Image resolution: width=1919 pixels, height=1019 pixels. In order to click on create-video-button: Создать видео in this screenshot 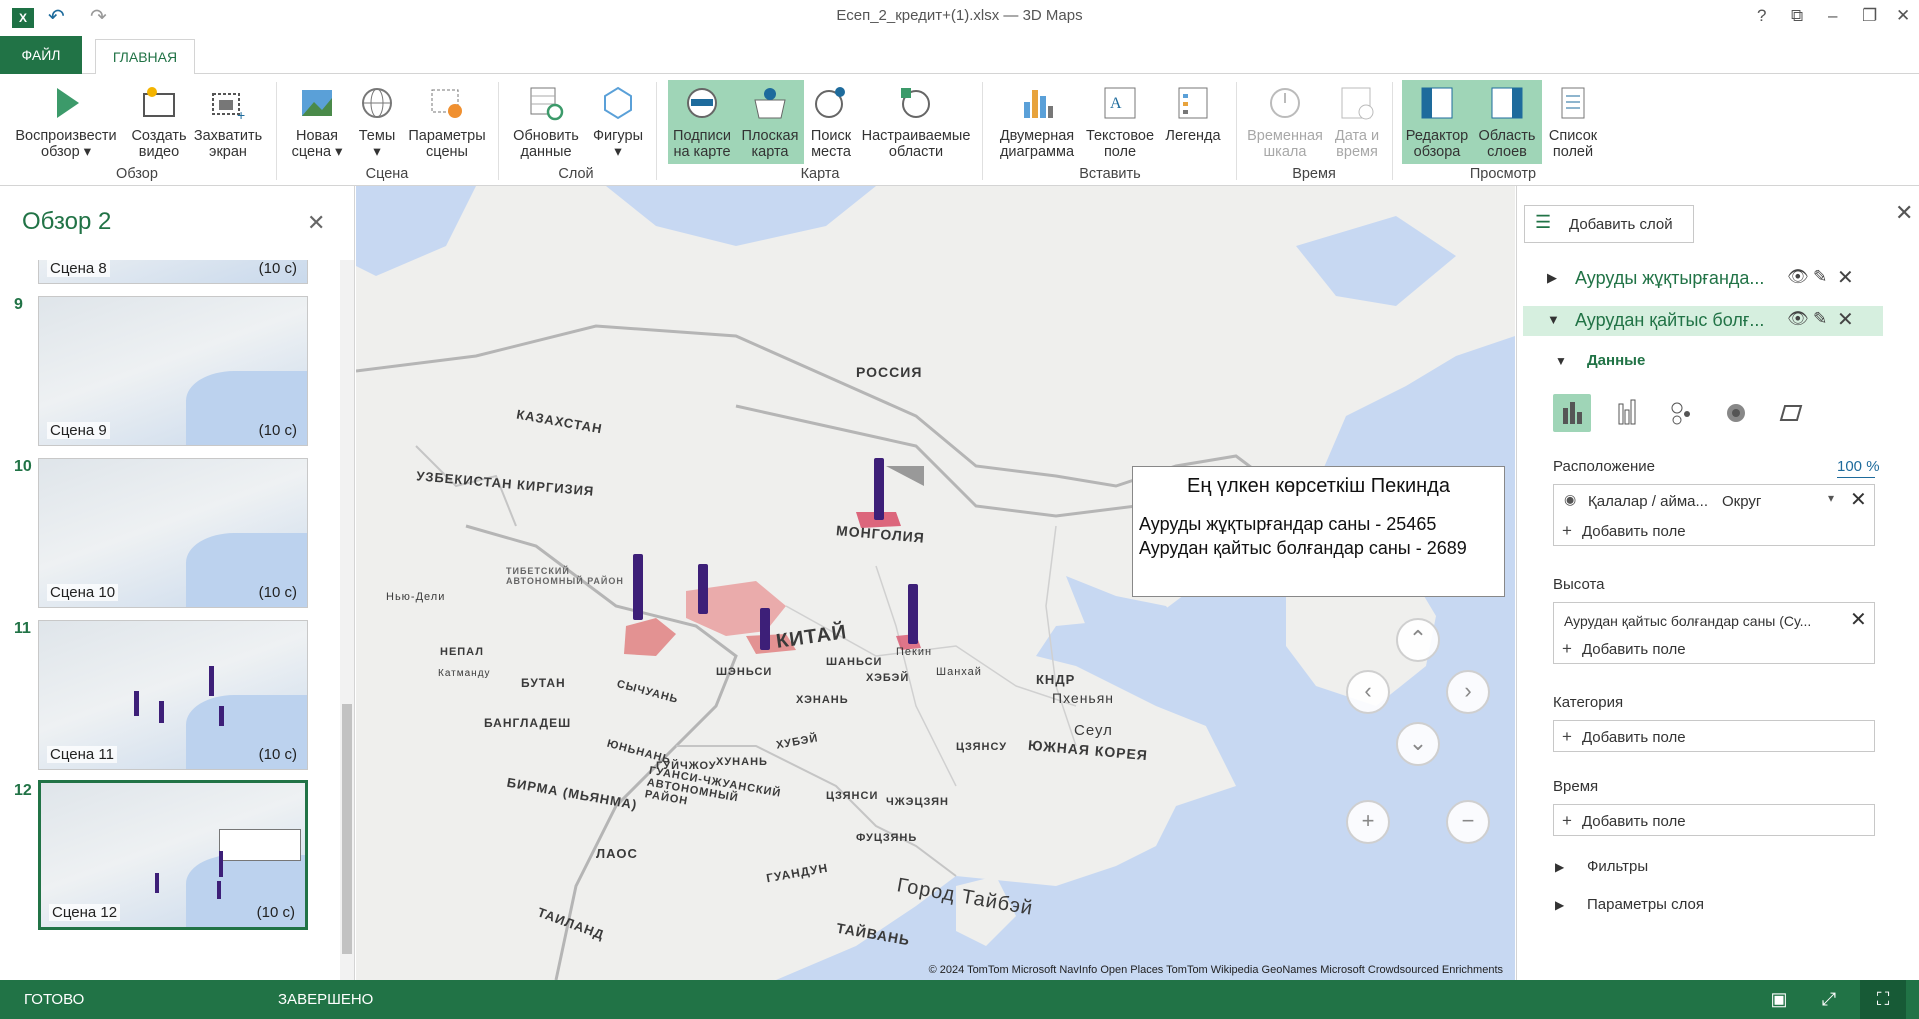, I will do `click(159, 122)`.